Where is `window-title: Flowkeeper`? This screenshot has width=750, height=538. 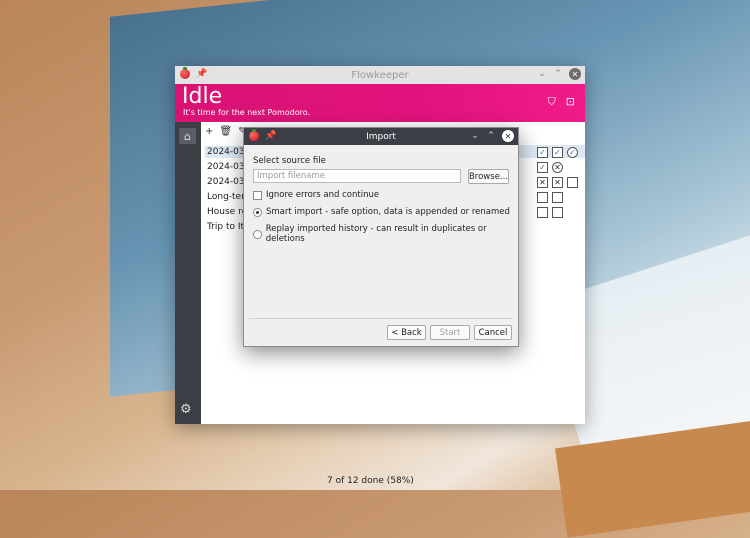
window-title: Flowkeeper is located at coordinates (380, 75).